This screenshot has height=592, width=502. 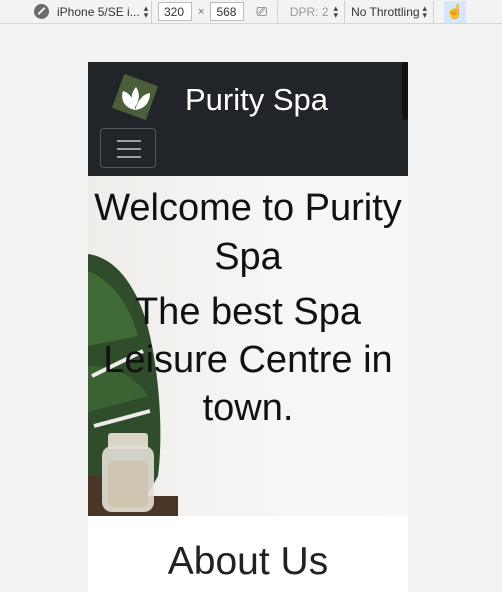 I want to click on brand-name: Purity Spa, so click(x=256, y=100).